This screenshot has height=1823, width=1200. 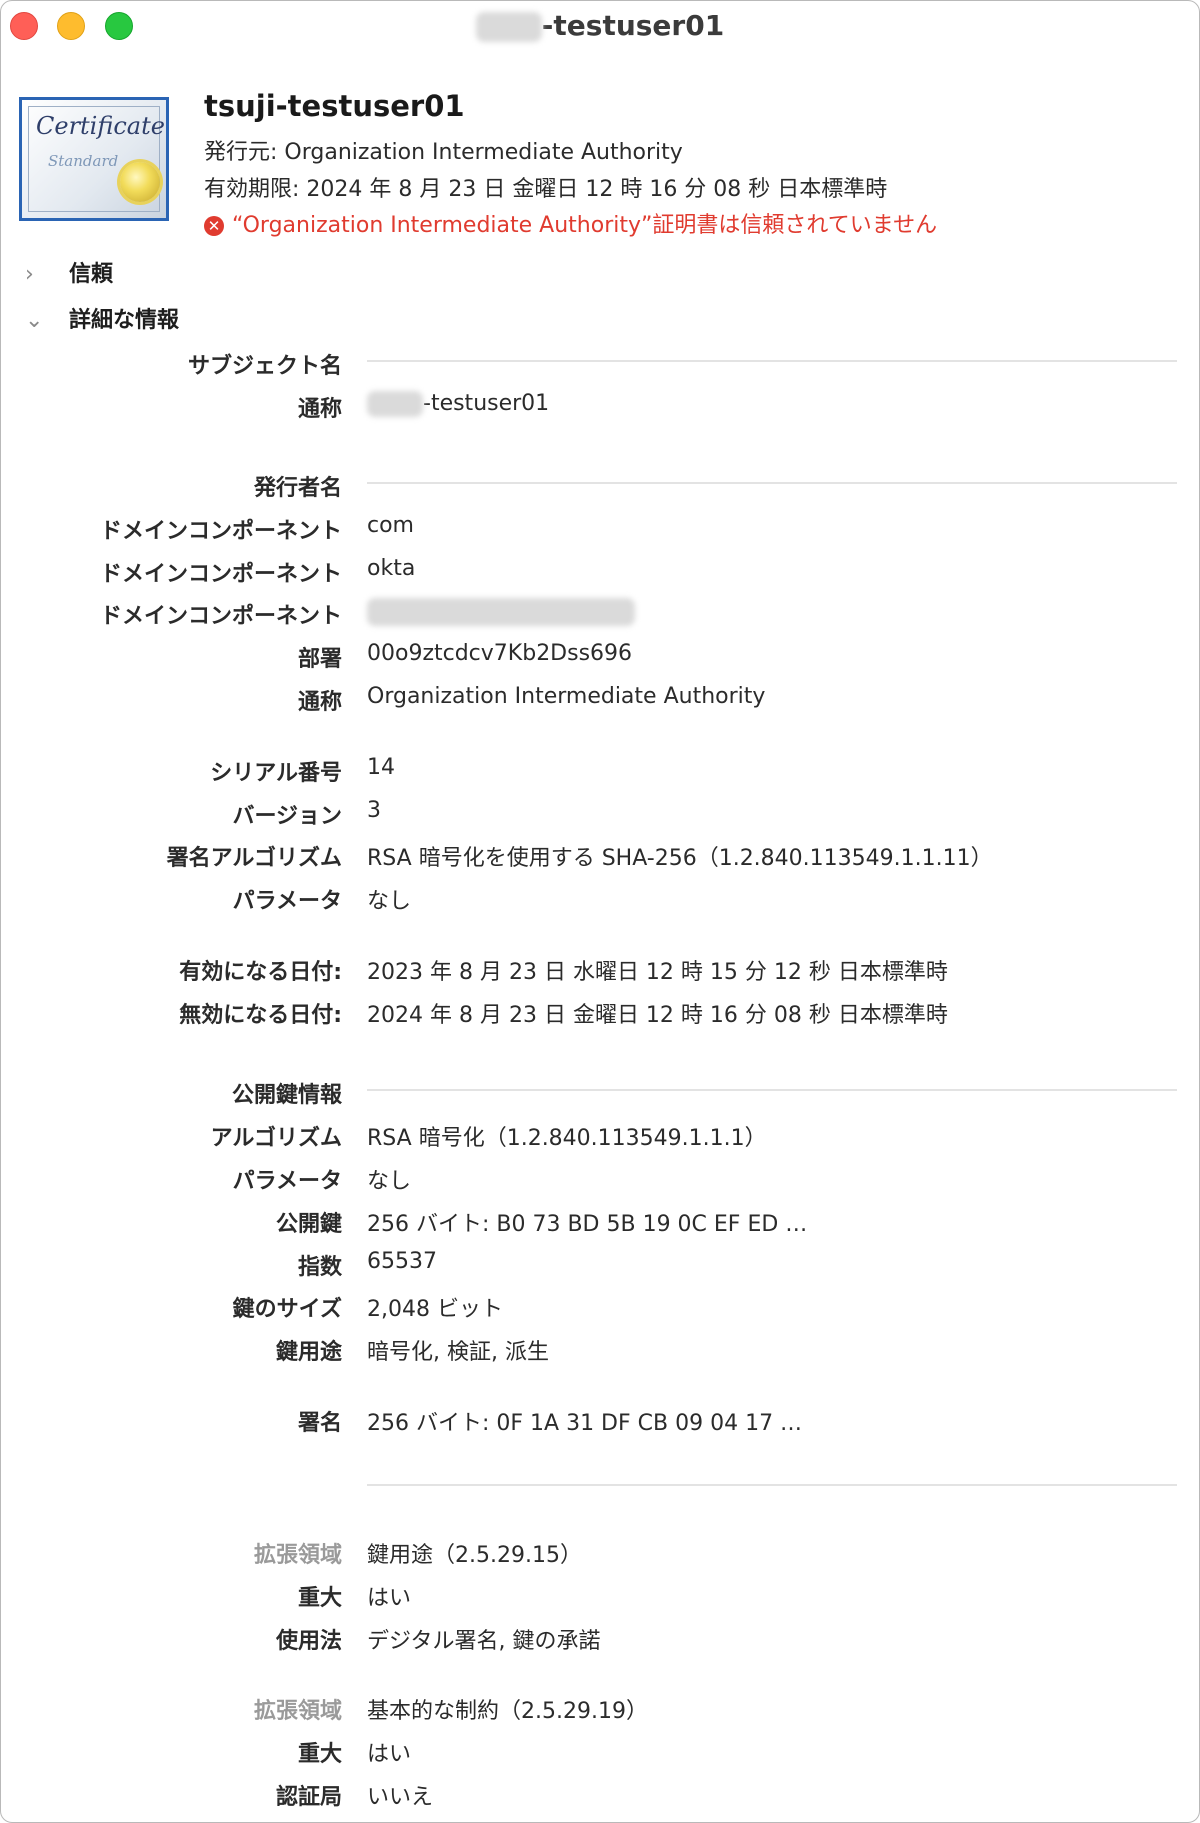 What do you see at coordinates (657, 1015) in the screenshot?
I see `field-value: 2024 年 8 月 23 日 金曜日 12 時 16 分 08 秒 日本標準時` at bounding box center [657, 1015].